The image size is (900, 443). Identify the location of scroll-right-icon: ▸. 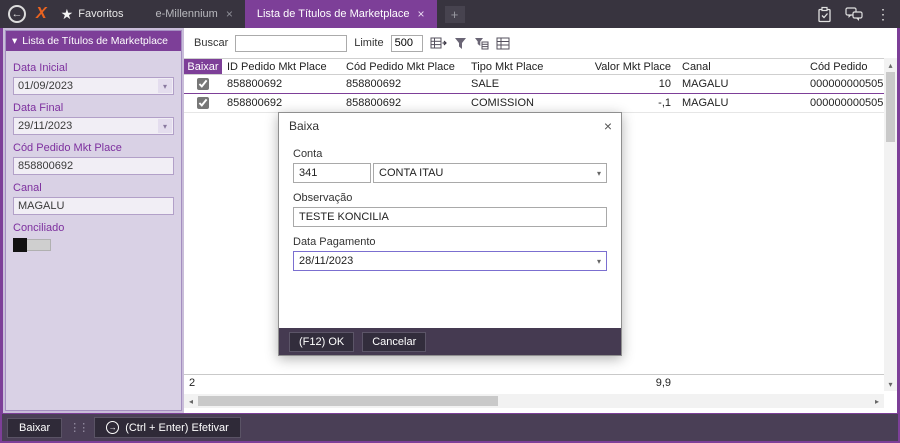
(877, 401).